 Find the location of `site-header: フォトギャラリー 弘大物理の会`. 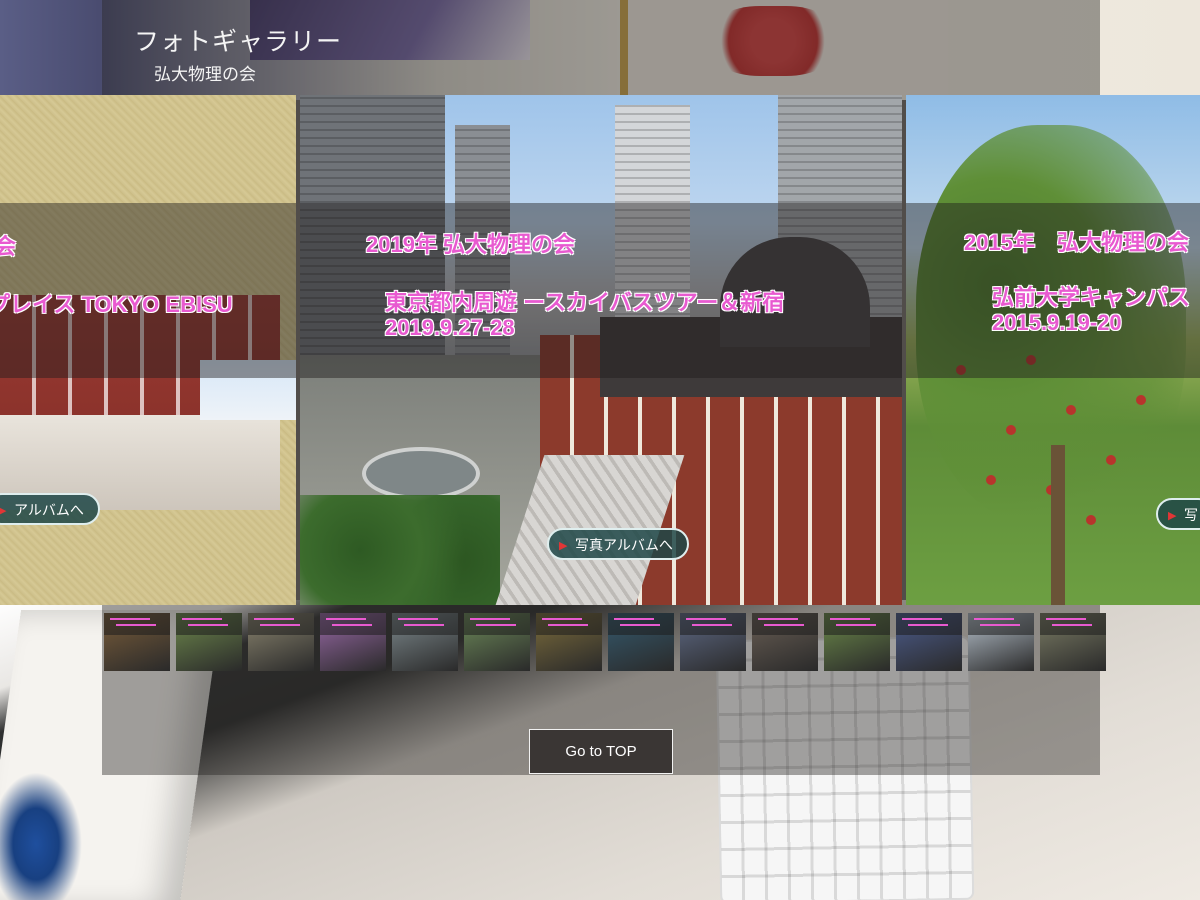

site-header: フォトギャラリー 弘大物理の会 is located at coordinates (601, 47).